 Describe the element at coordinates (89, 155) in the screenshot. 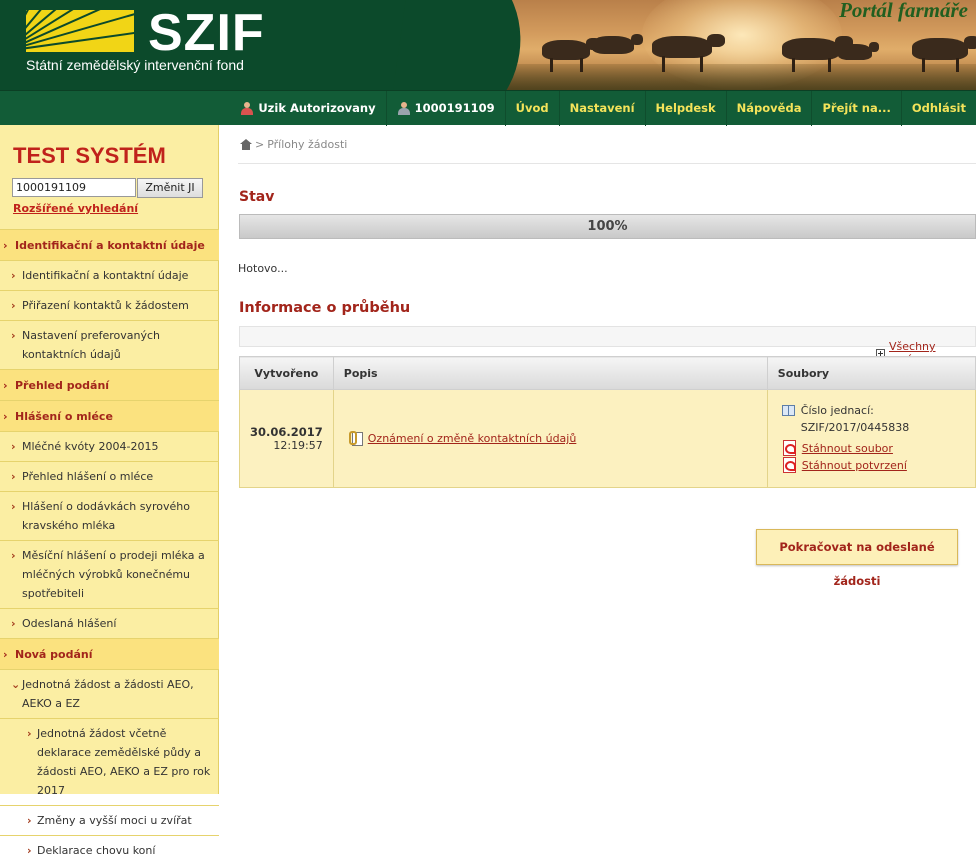

I see `test-system-title: TEST SYSTÉM` at that location.